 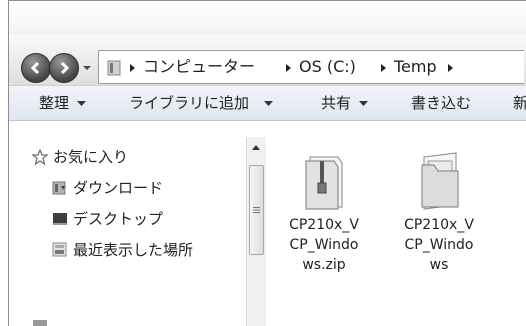 I want to click on forward-button, so click(x=64, y=68).